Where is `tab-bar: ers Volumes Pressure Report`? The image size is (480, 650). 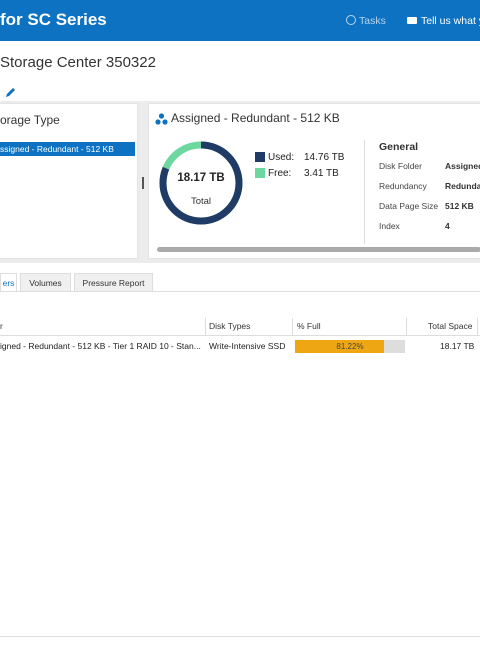
tab-bar: ers Volumes Pressure Report is located at coordinates (240, 282).